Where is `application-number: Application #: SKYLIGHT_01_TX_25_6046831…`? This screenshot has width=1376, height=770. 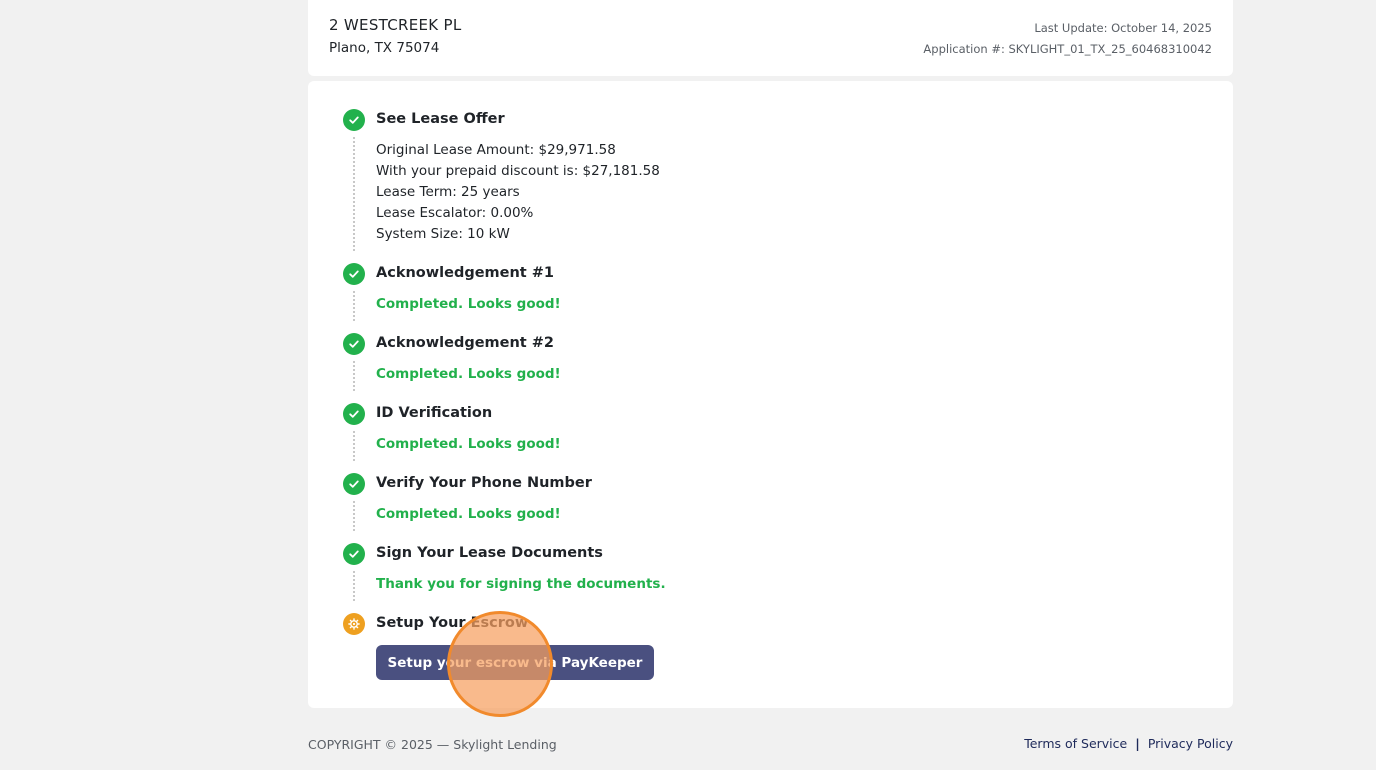 application-number: Application #: SKYLIGHT_01_TX_25_6046831… is located at coordinates (1067, 49).